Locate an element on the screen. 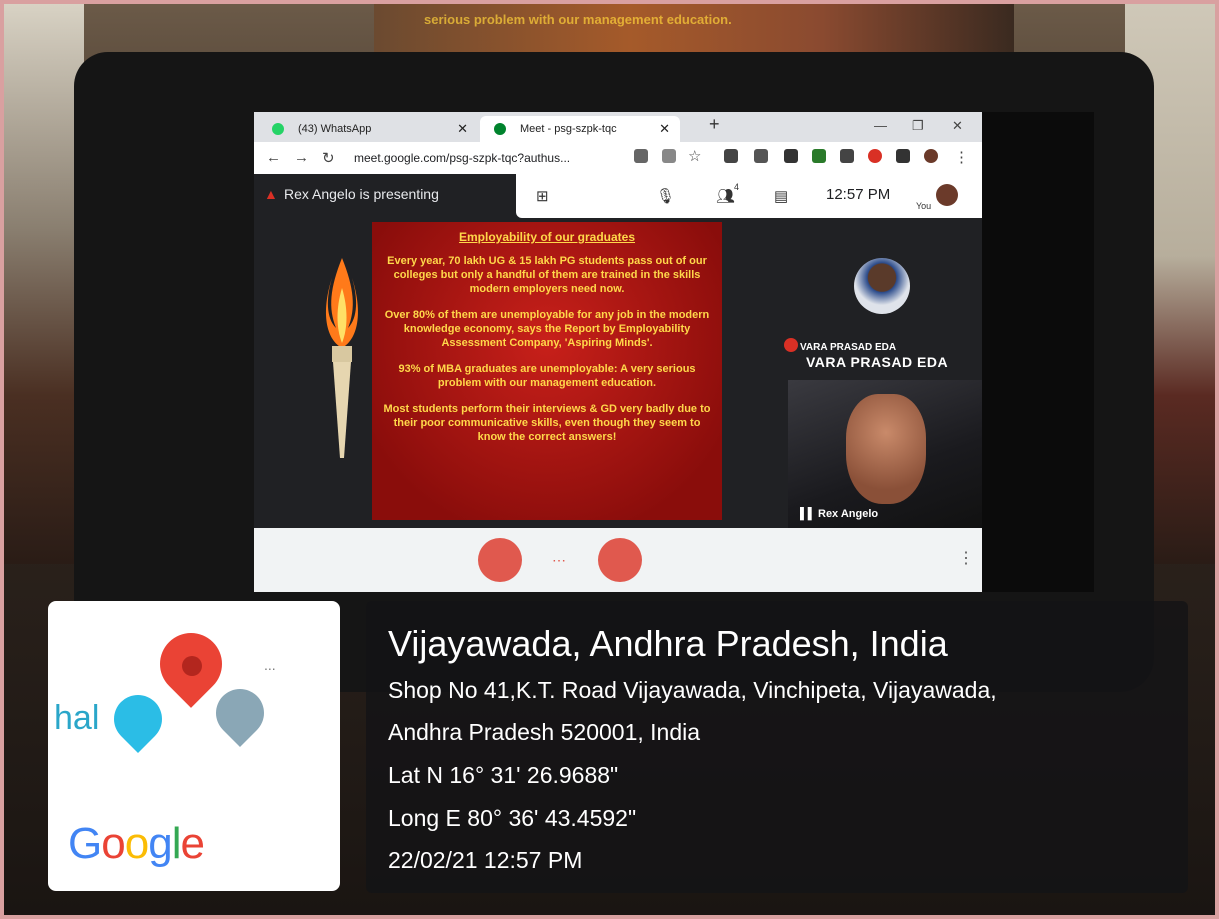 The height and width of the screenshot is (919, 1219). participant-video is located at coordinates (886, 449).